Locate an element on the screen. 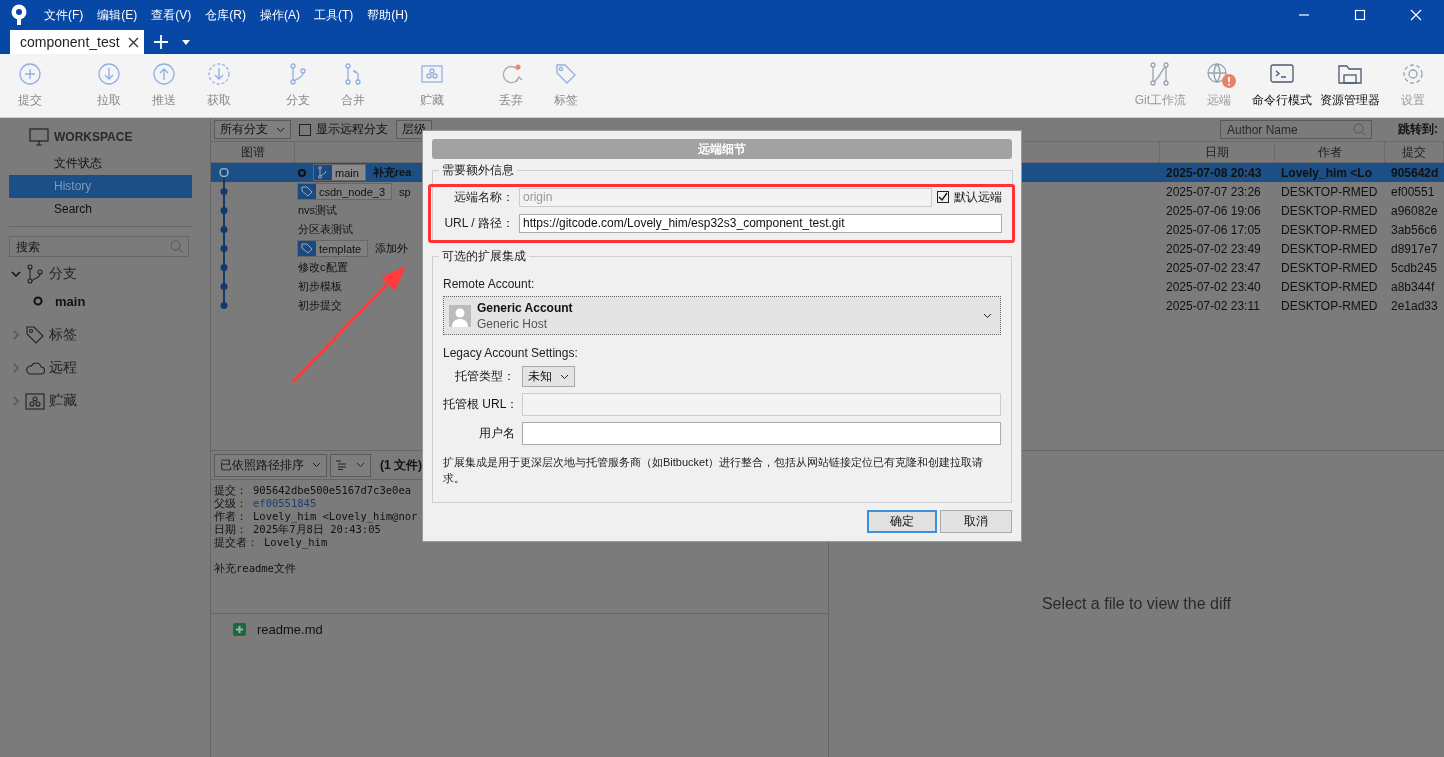  commit-message: 初步模板 is located at coordinates (320, 286).